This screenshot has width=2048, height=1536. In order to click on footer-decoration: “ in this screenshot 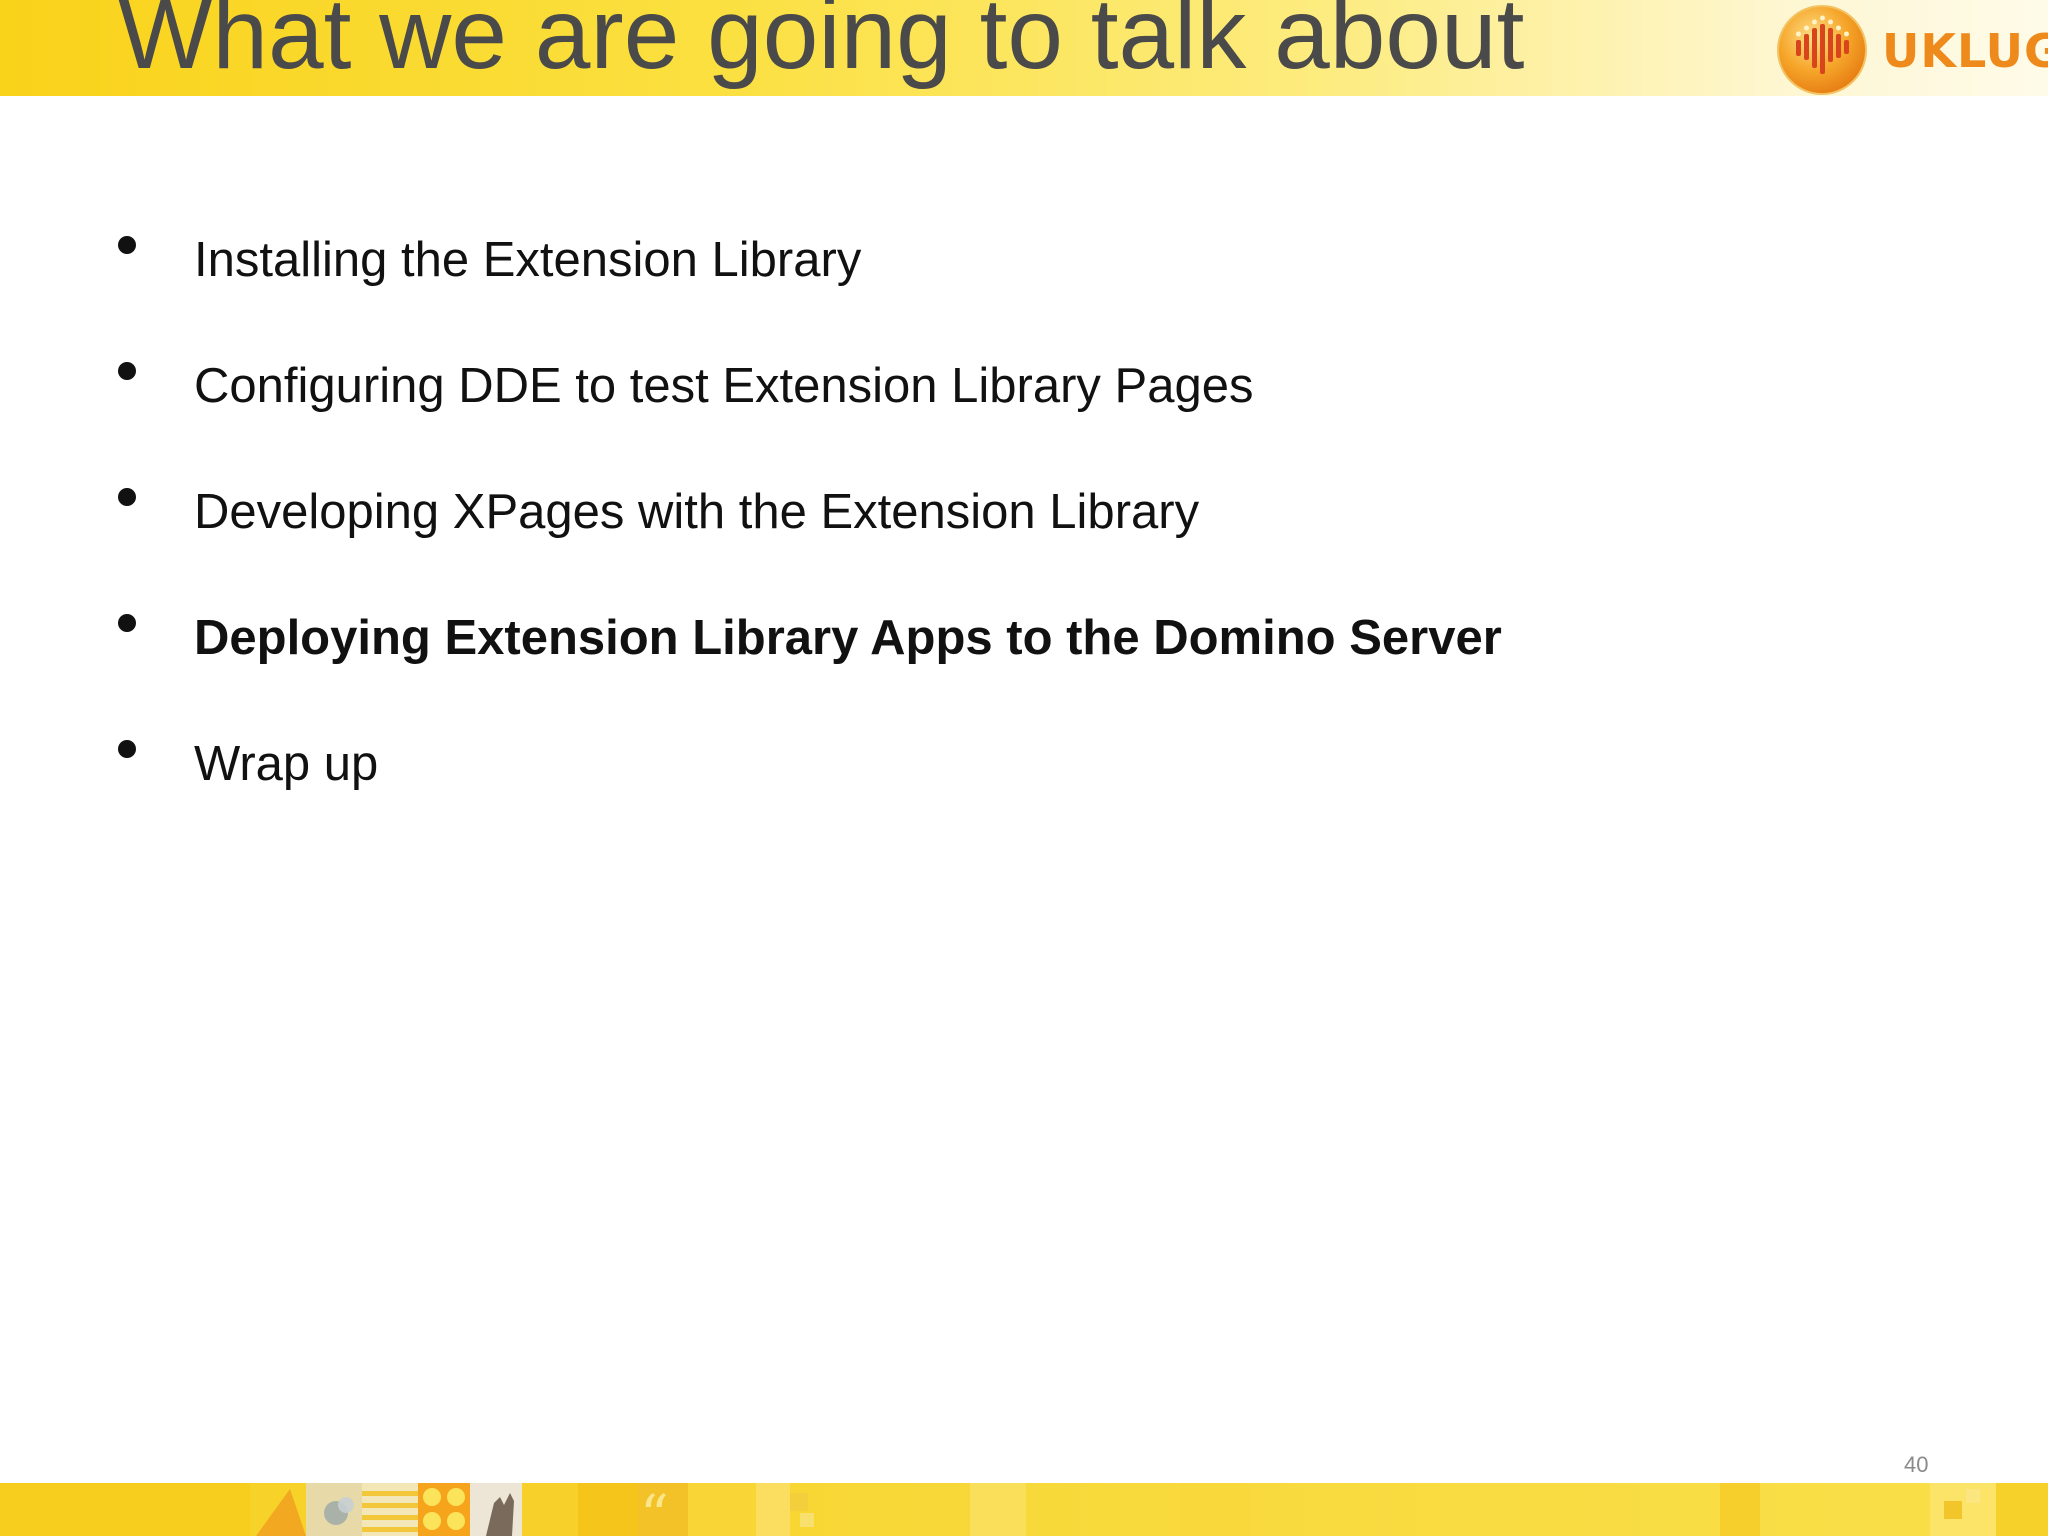, I will do `click(1024, 1509)`.